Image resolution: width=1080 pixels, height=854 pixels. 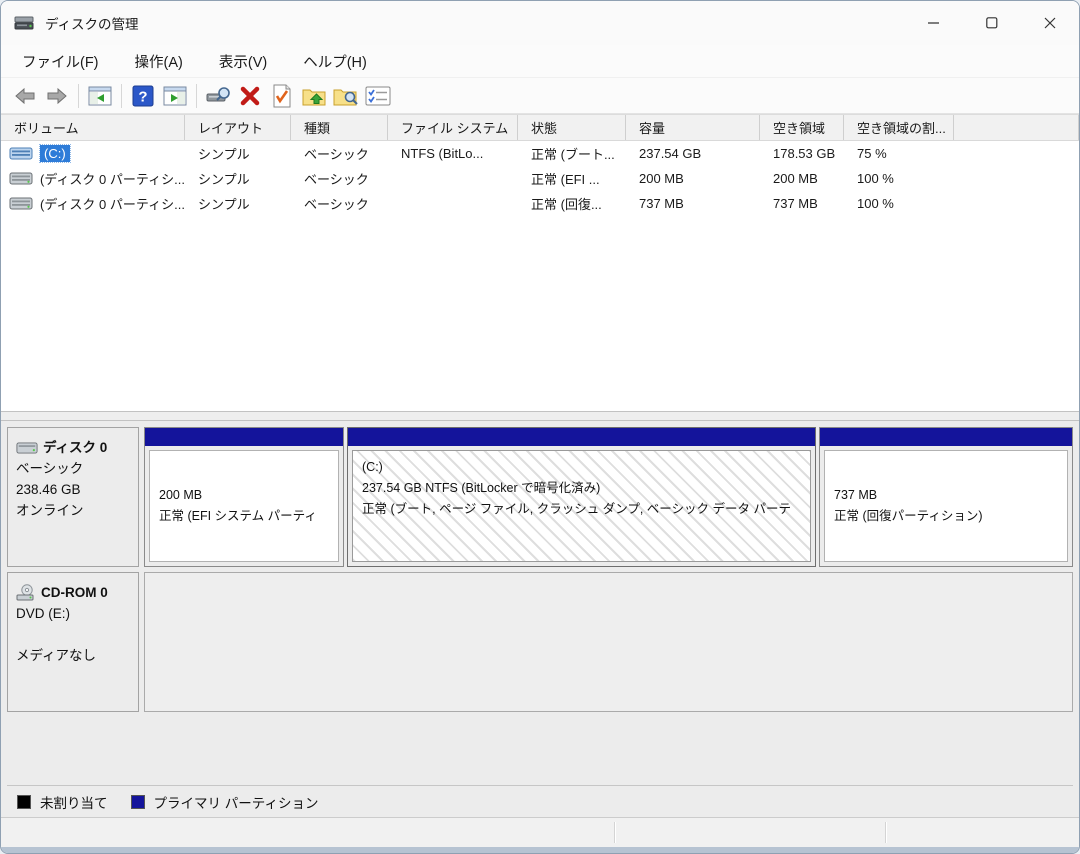 What do you see at coordinates (56, 655) in the screenshot?
I see `cdrom-media-status: メディアなし` at bounding box center [56, 655].